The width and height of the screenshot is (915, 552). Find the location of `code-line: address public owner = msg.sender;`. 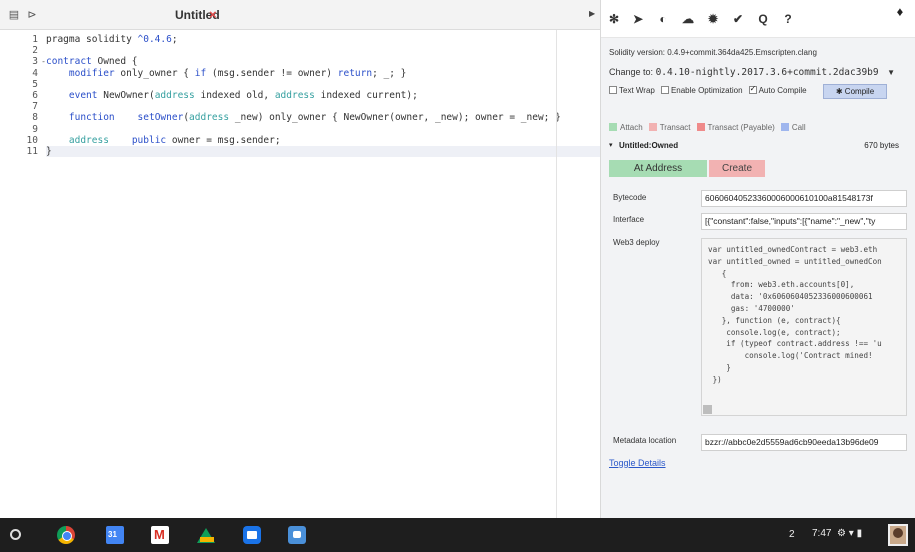

code-line: address public owner = msg.sender; is located at coordinates (323, 140).